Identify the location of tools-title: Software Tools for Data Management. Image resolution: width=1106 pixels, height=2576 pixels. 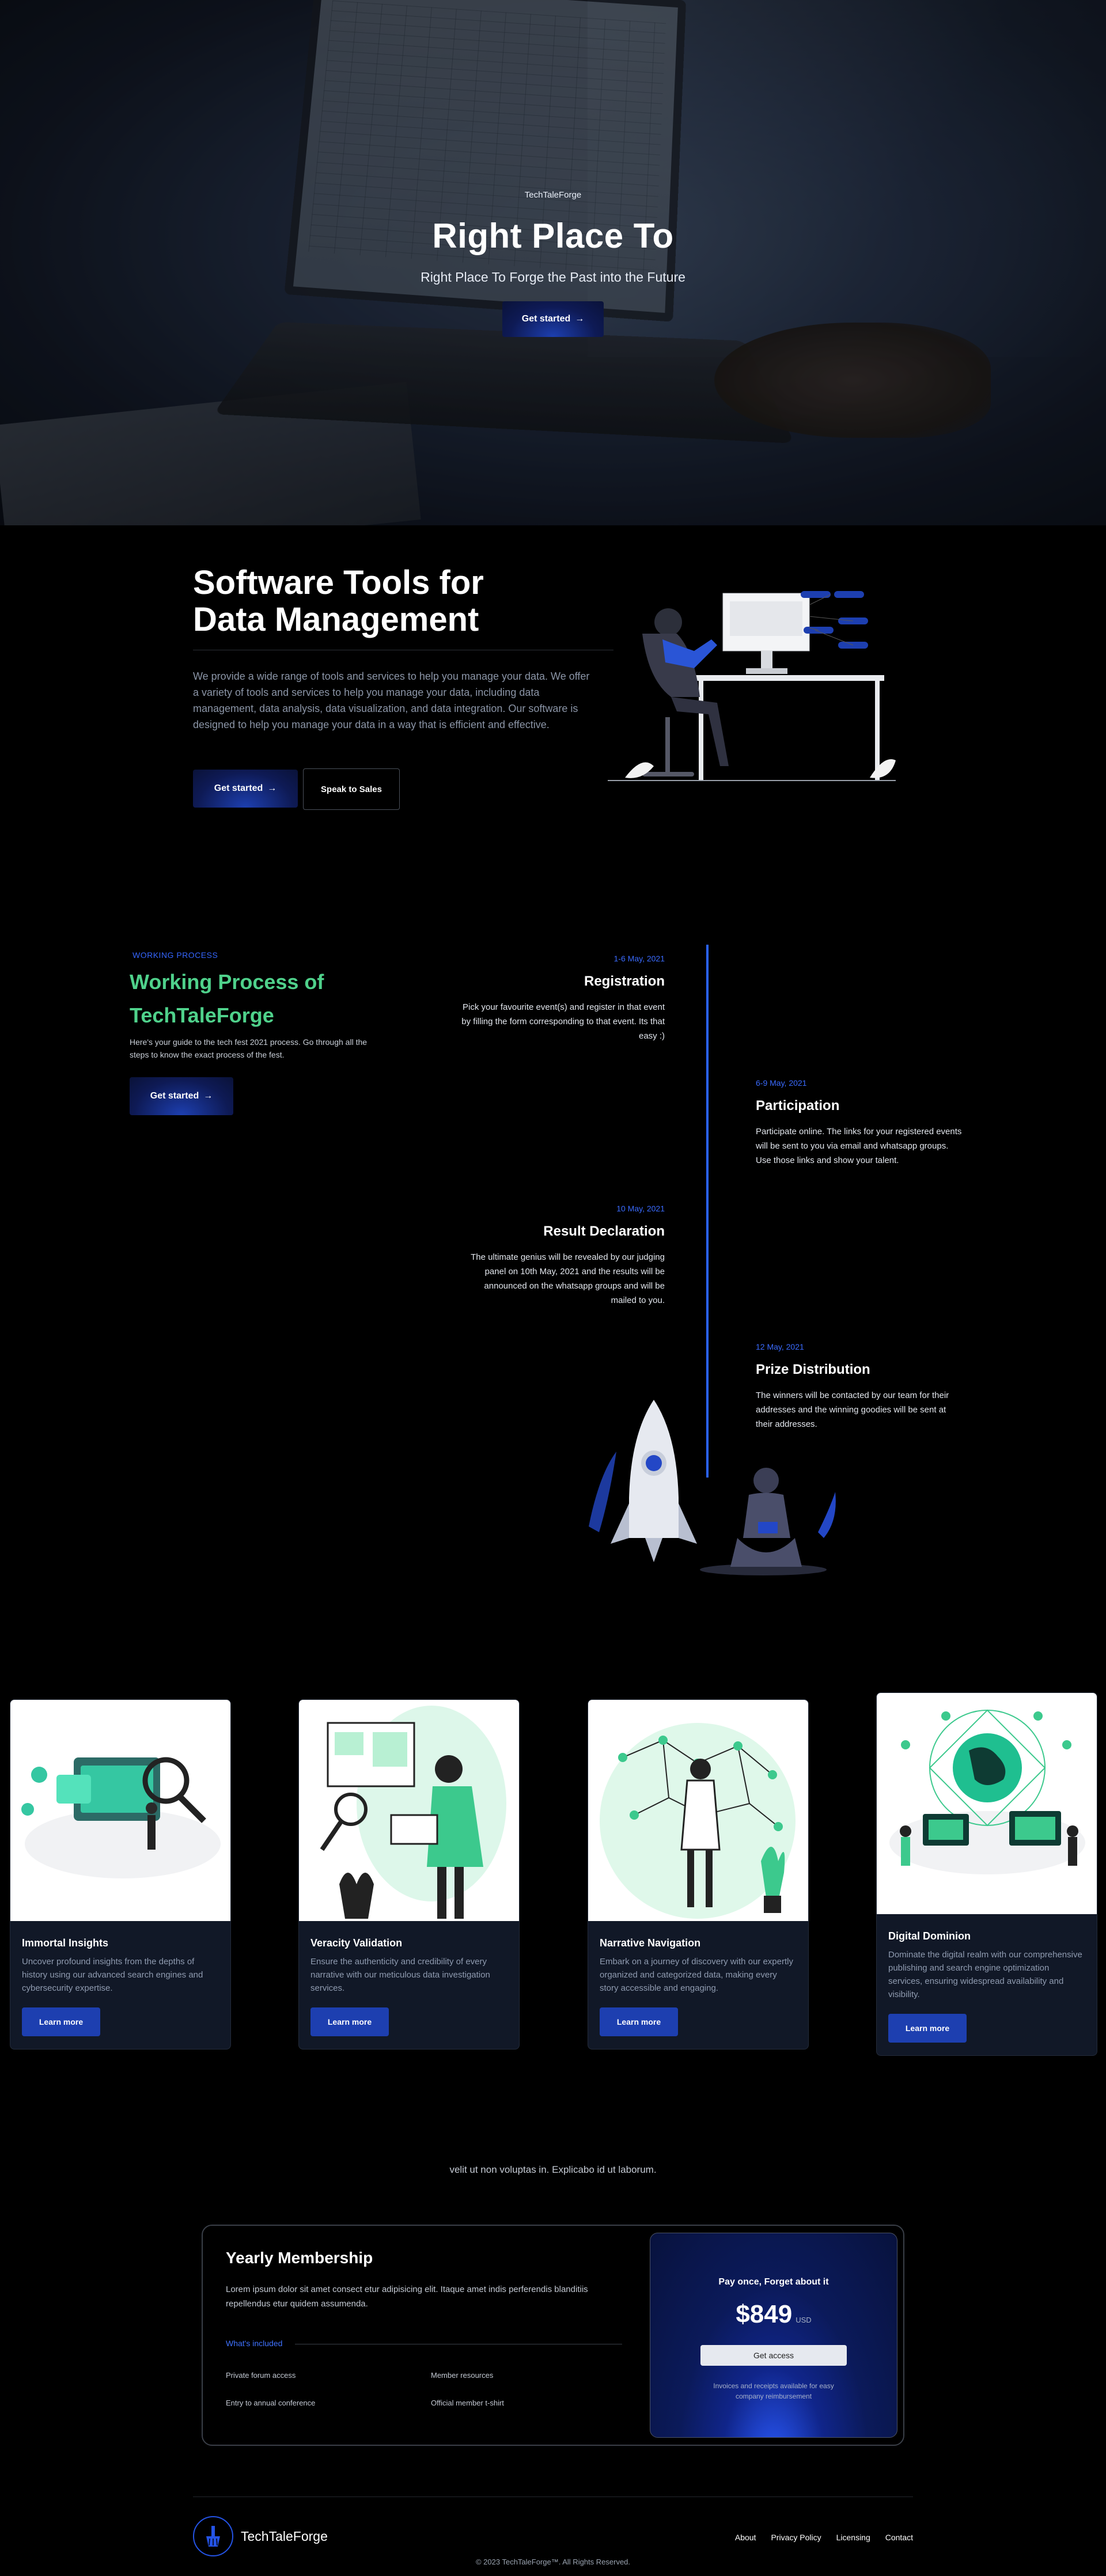
(338, 601).